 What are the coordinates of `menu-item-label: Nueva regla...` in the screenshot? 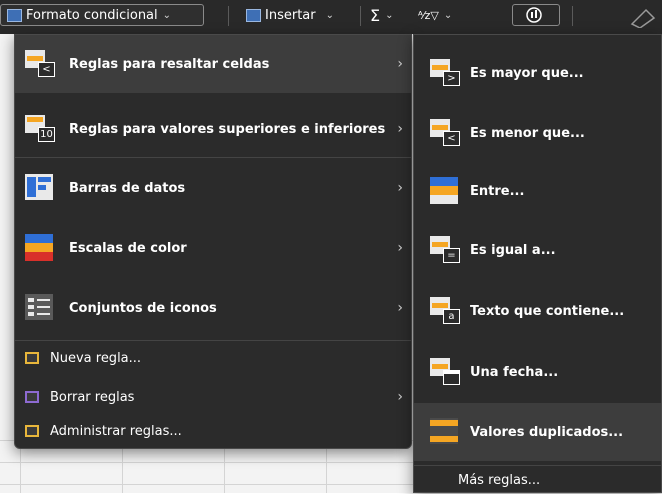 It's located at (96, 358).